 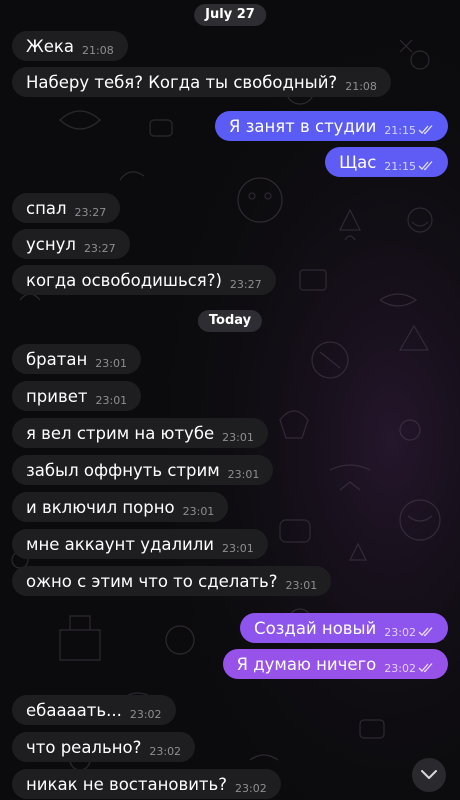 I want to click on message-text: когда освободишься?), so click(x=124, y=280).